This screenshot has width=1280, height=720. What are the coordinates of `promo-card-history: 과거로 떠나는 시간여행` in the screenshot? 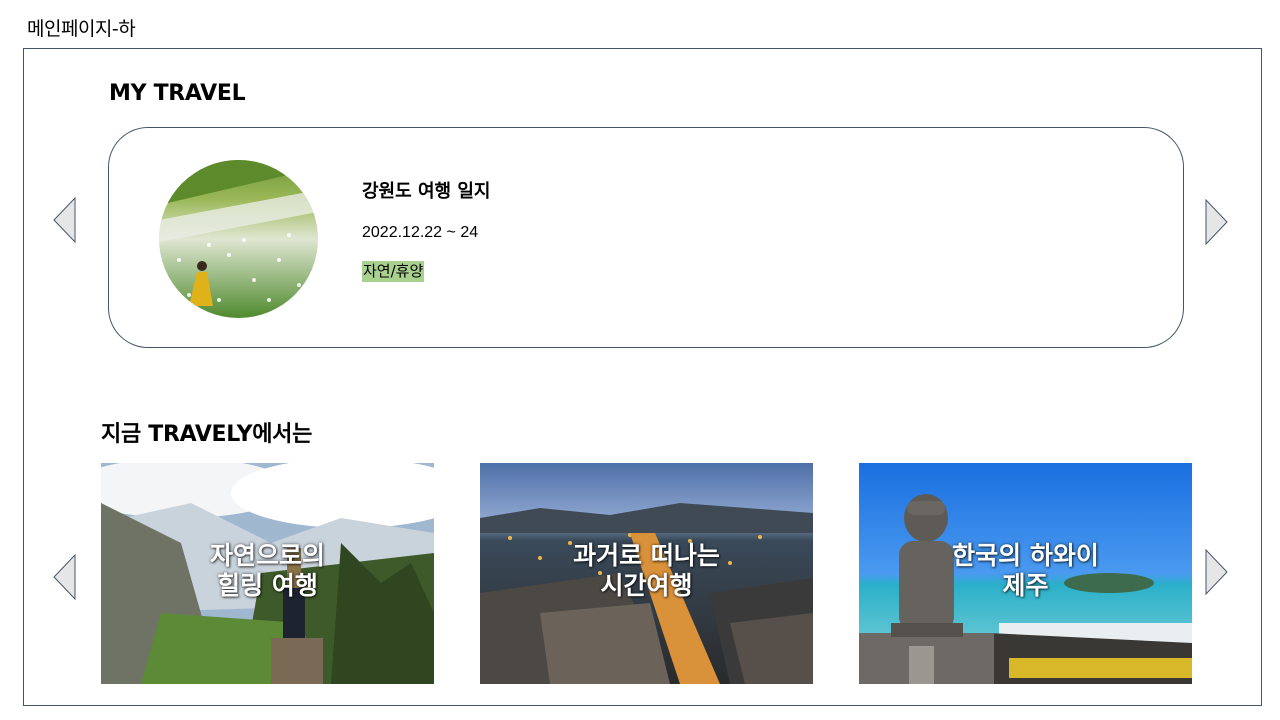 It's located at (646, 573).